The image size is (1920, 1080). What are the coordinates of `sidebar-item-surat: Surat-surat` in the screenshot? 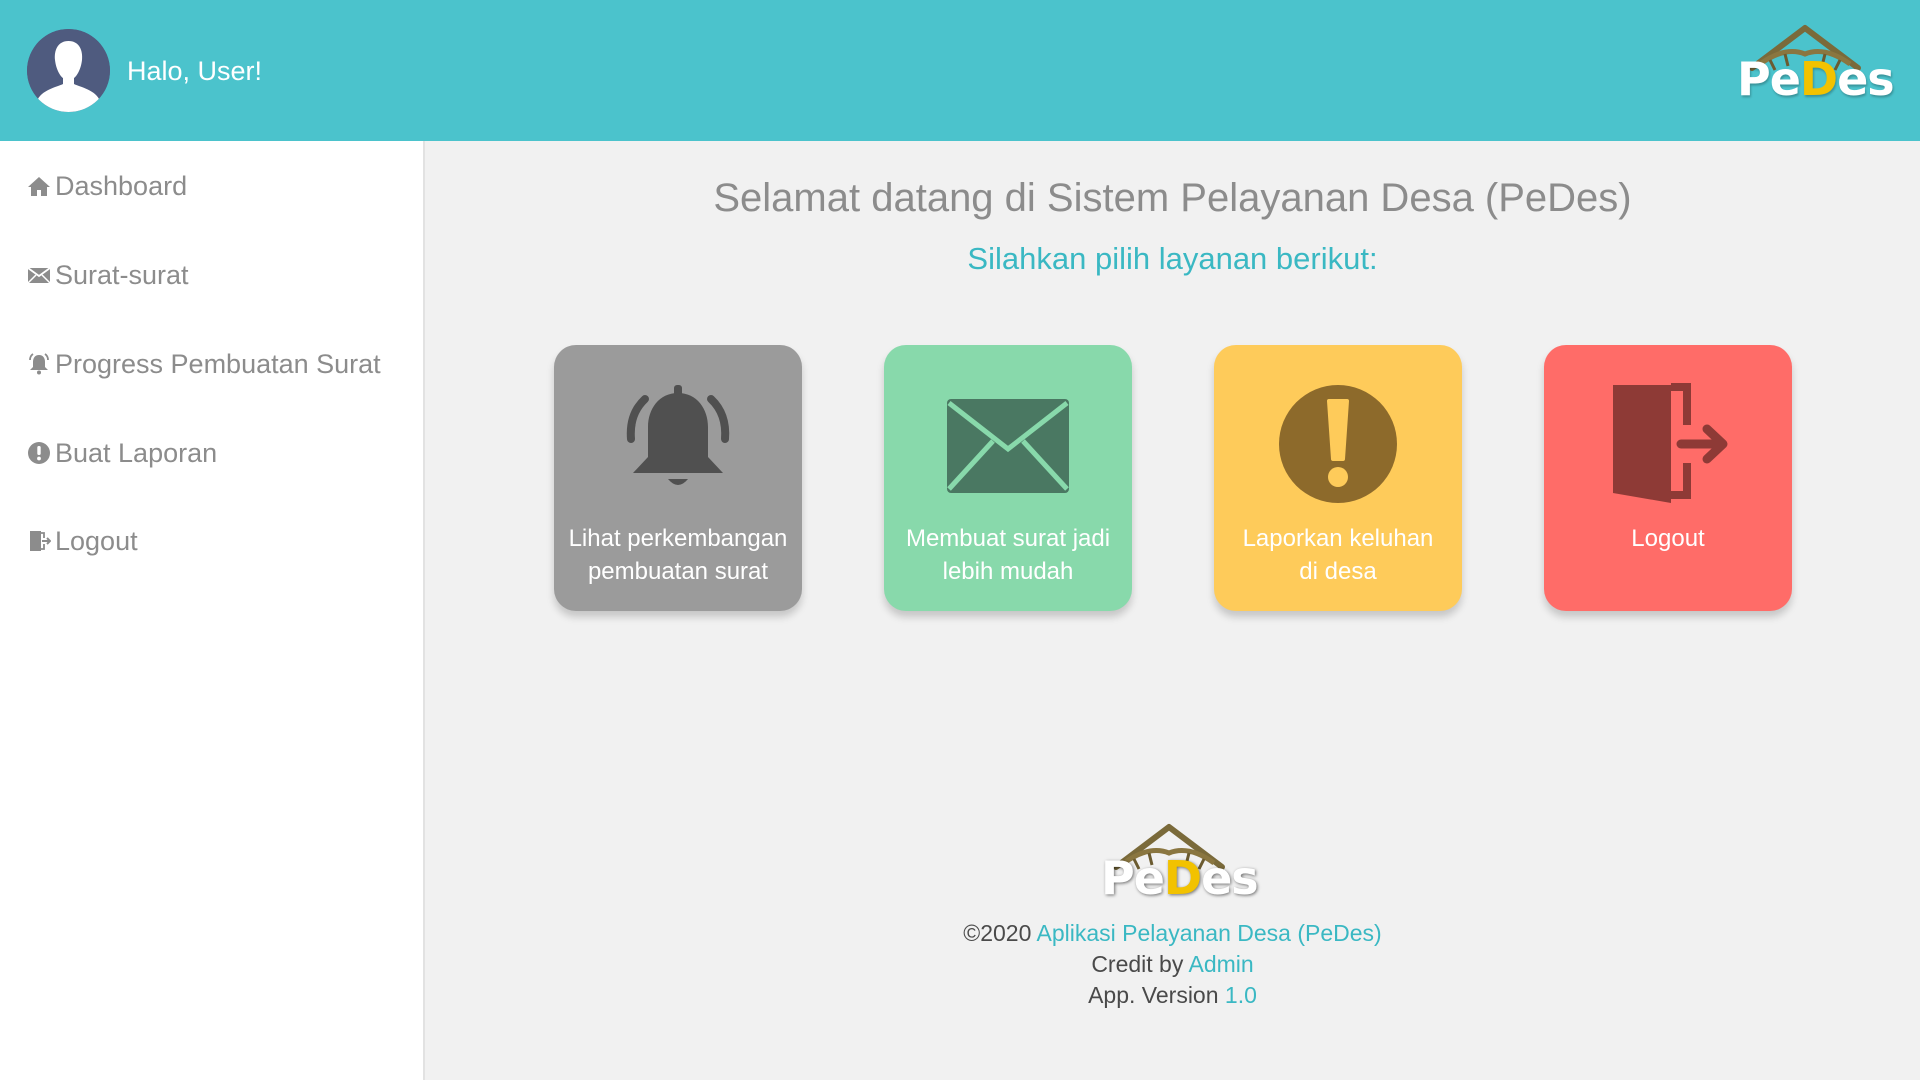 It's located at (108, 275).